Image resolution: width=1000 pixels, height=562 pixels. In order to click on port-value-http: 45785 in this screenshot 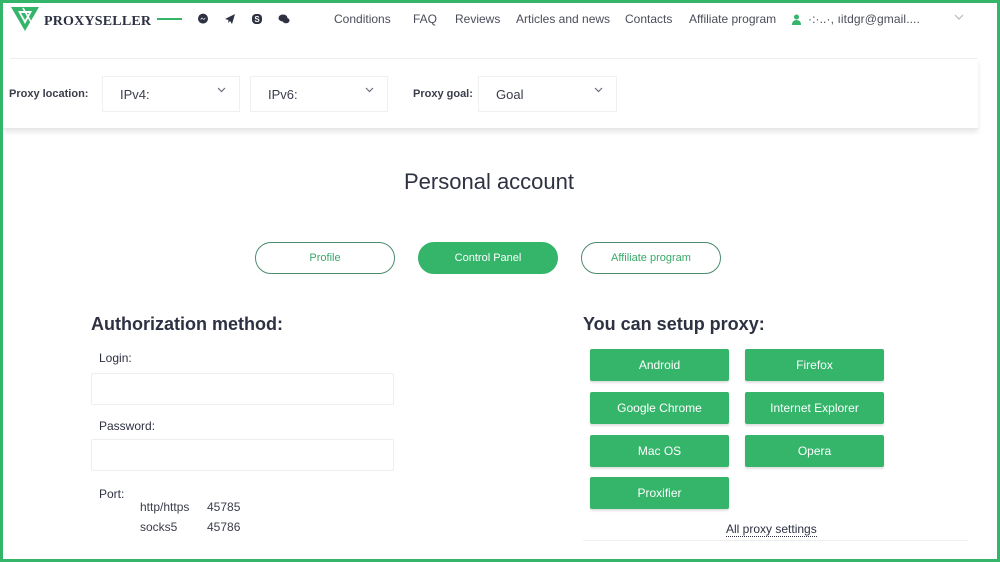, I will do `click(224, 507)`.